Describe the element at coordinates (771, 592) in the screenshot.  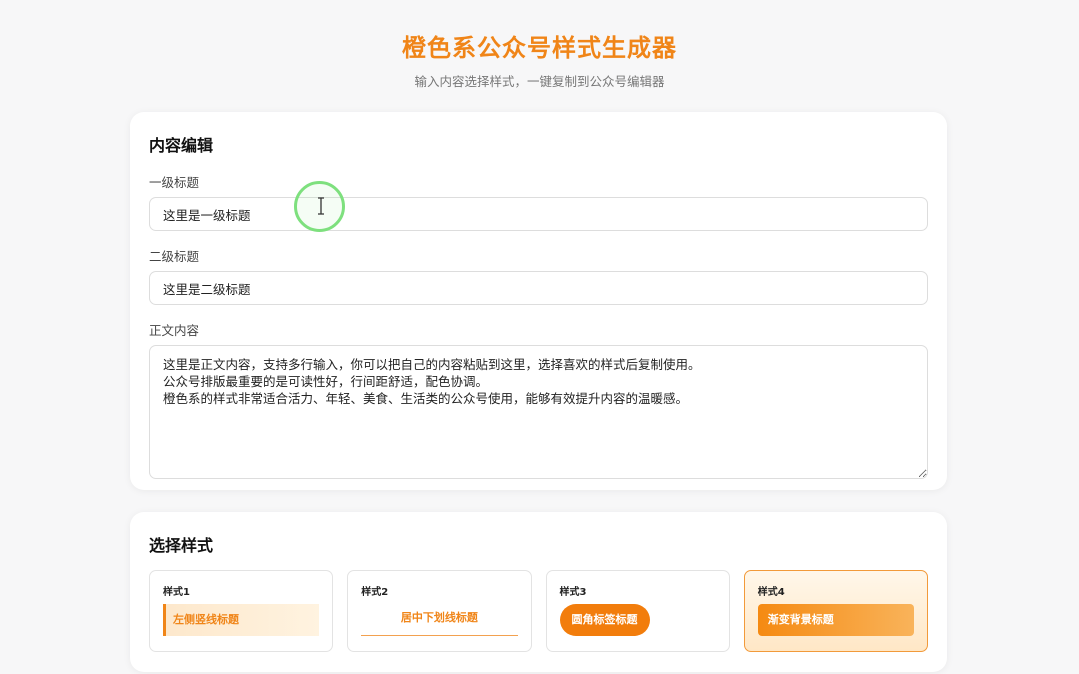
I see `style-option-name: 样式4` at that location.